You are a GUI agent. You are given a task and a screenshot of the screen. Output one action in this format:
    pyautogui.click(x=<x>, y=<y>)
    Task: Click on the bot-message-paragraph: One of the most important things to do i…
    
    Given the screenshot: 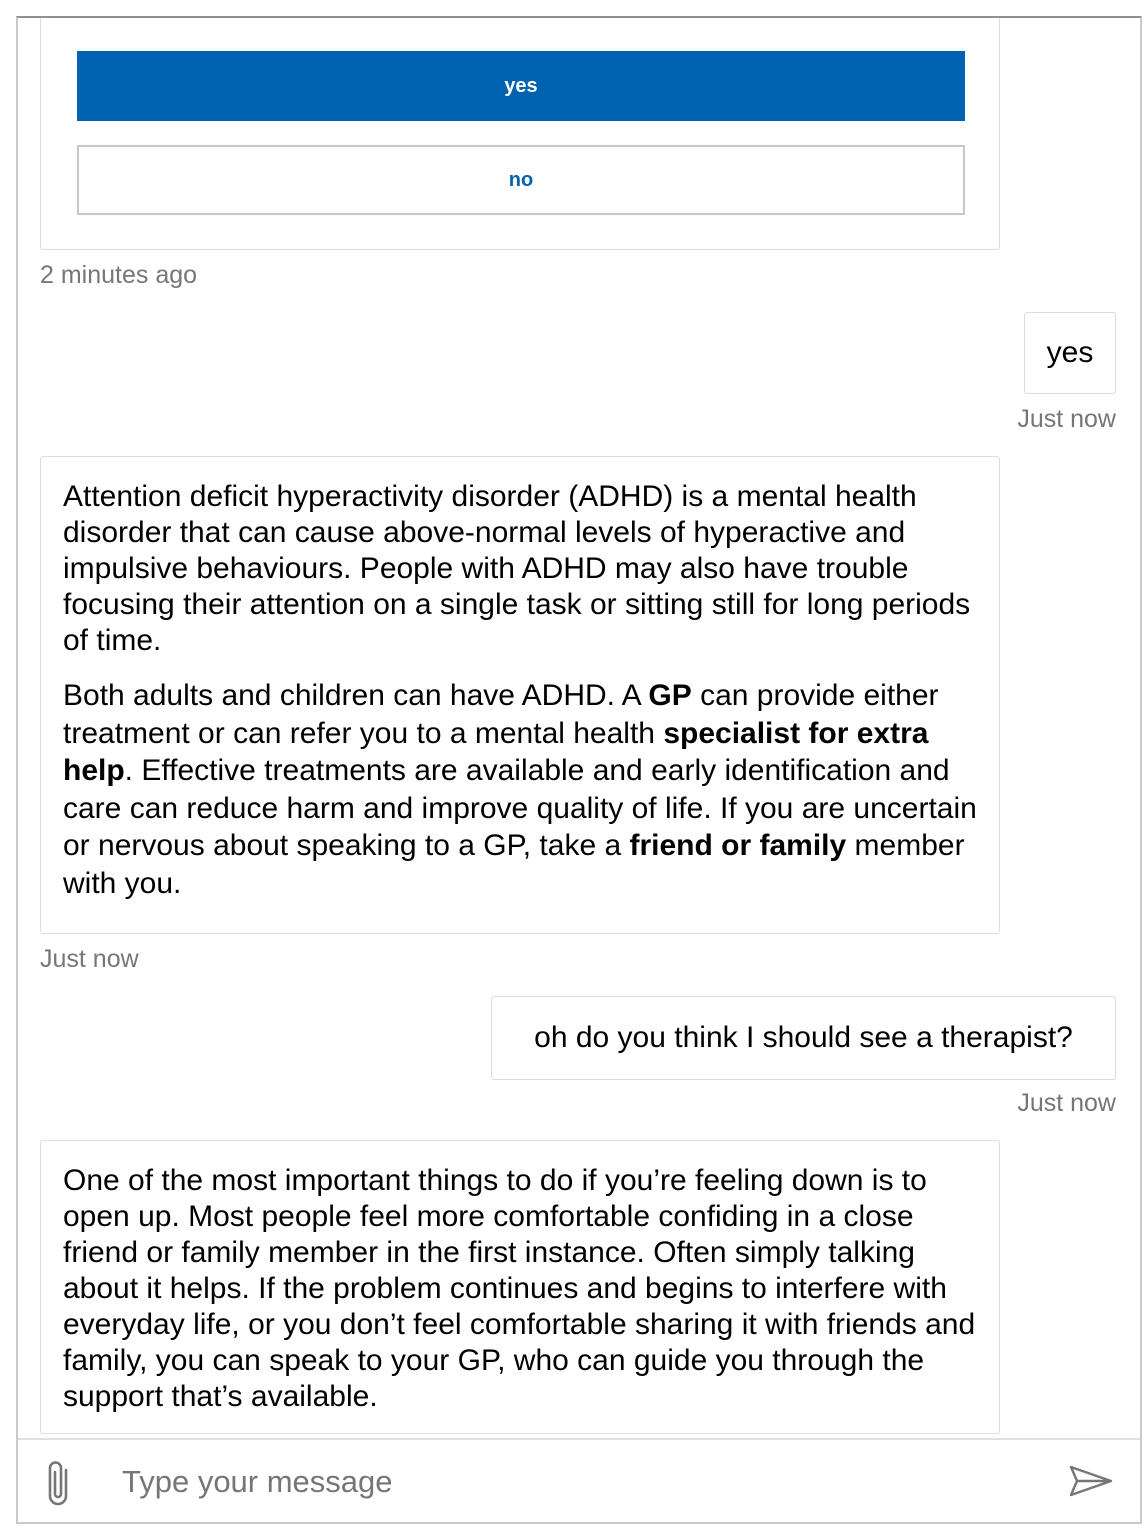 What is the action you would take?
    pyautogui.click(x=519, y=1288)
    